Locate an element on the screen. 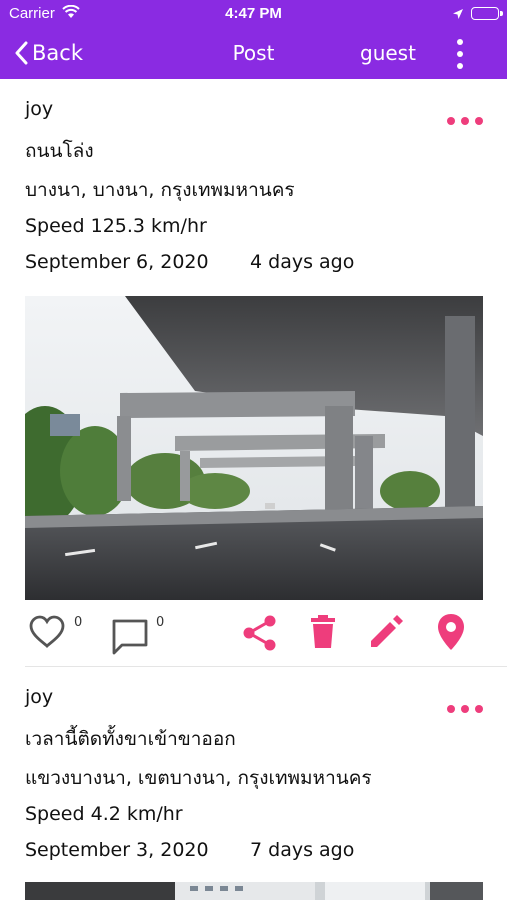  location-arrow-icon is located at coordinates (458, 15).